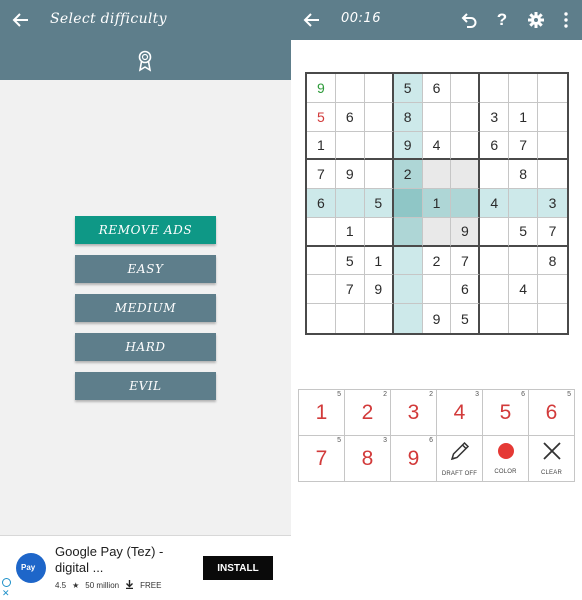  What do you see at coordinates (536, 20) in the screenshot?
I see `settings-gear-icon` at bounding box center [536, 20].